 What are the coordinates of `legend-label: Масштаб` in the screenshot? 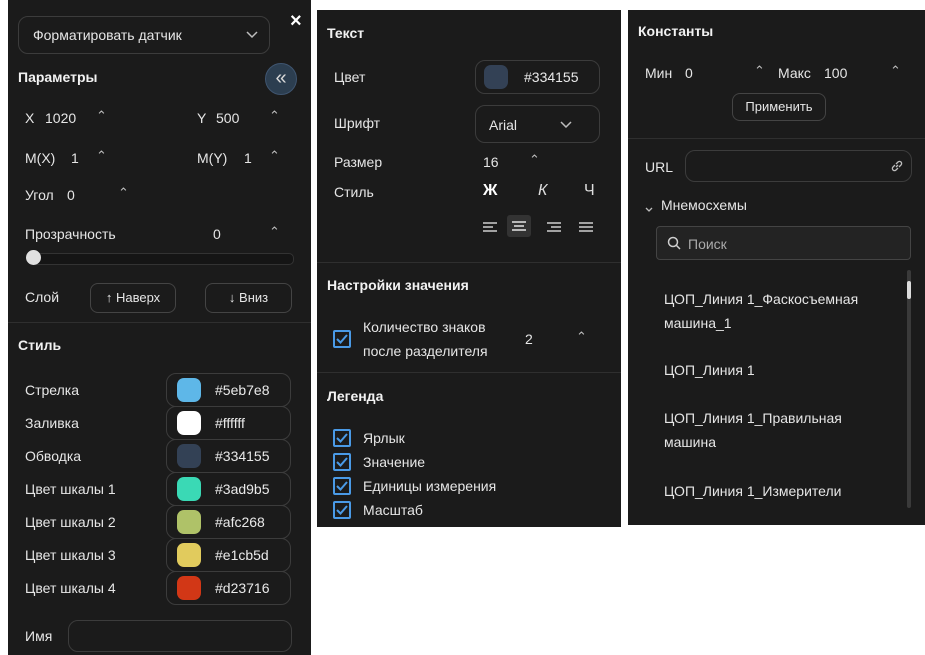 It's located at (393, 510).